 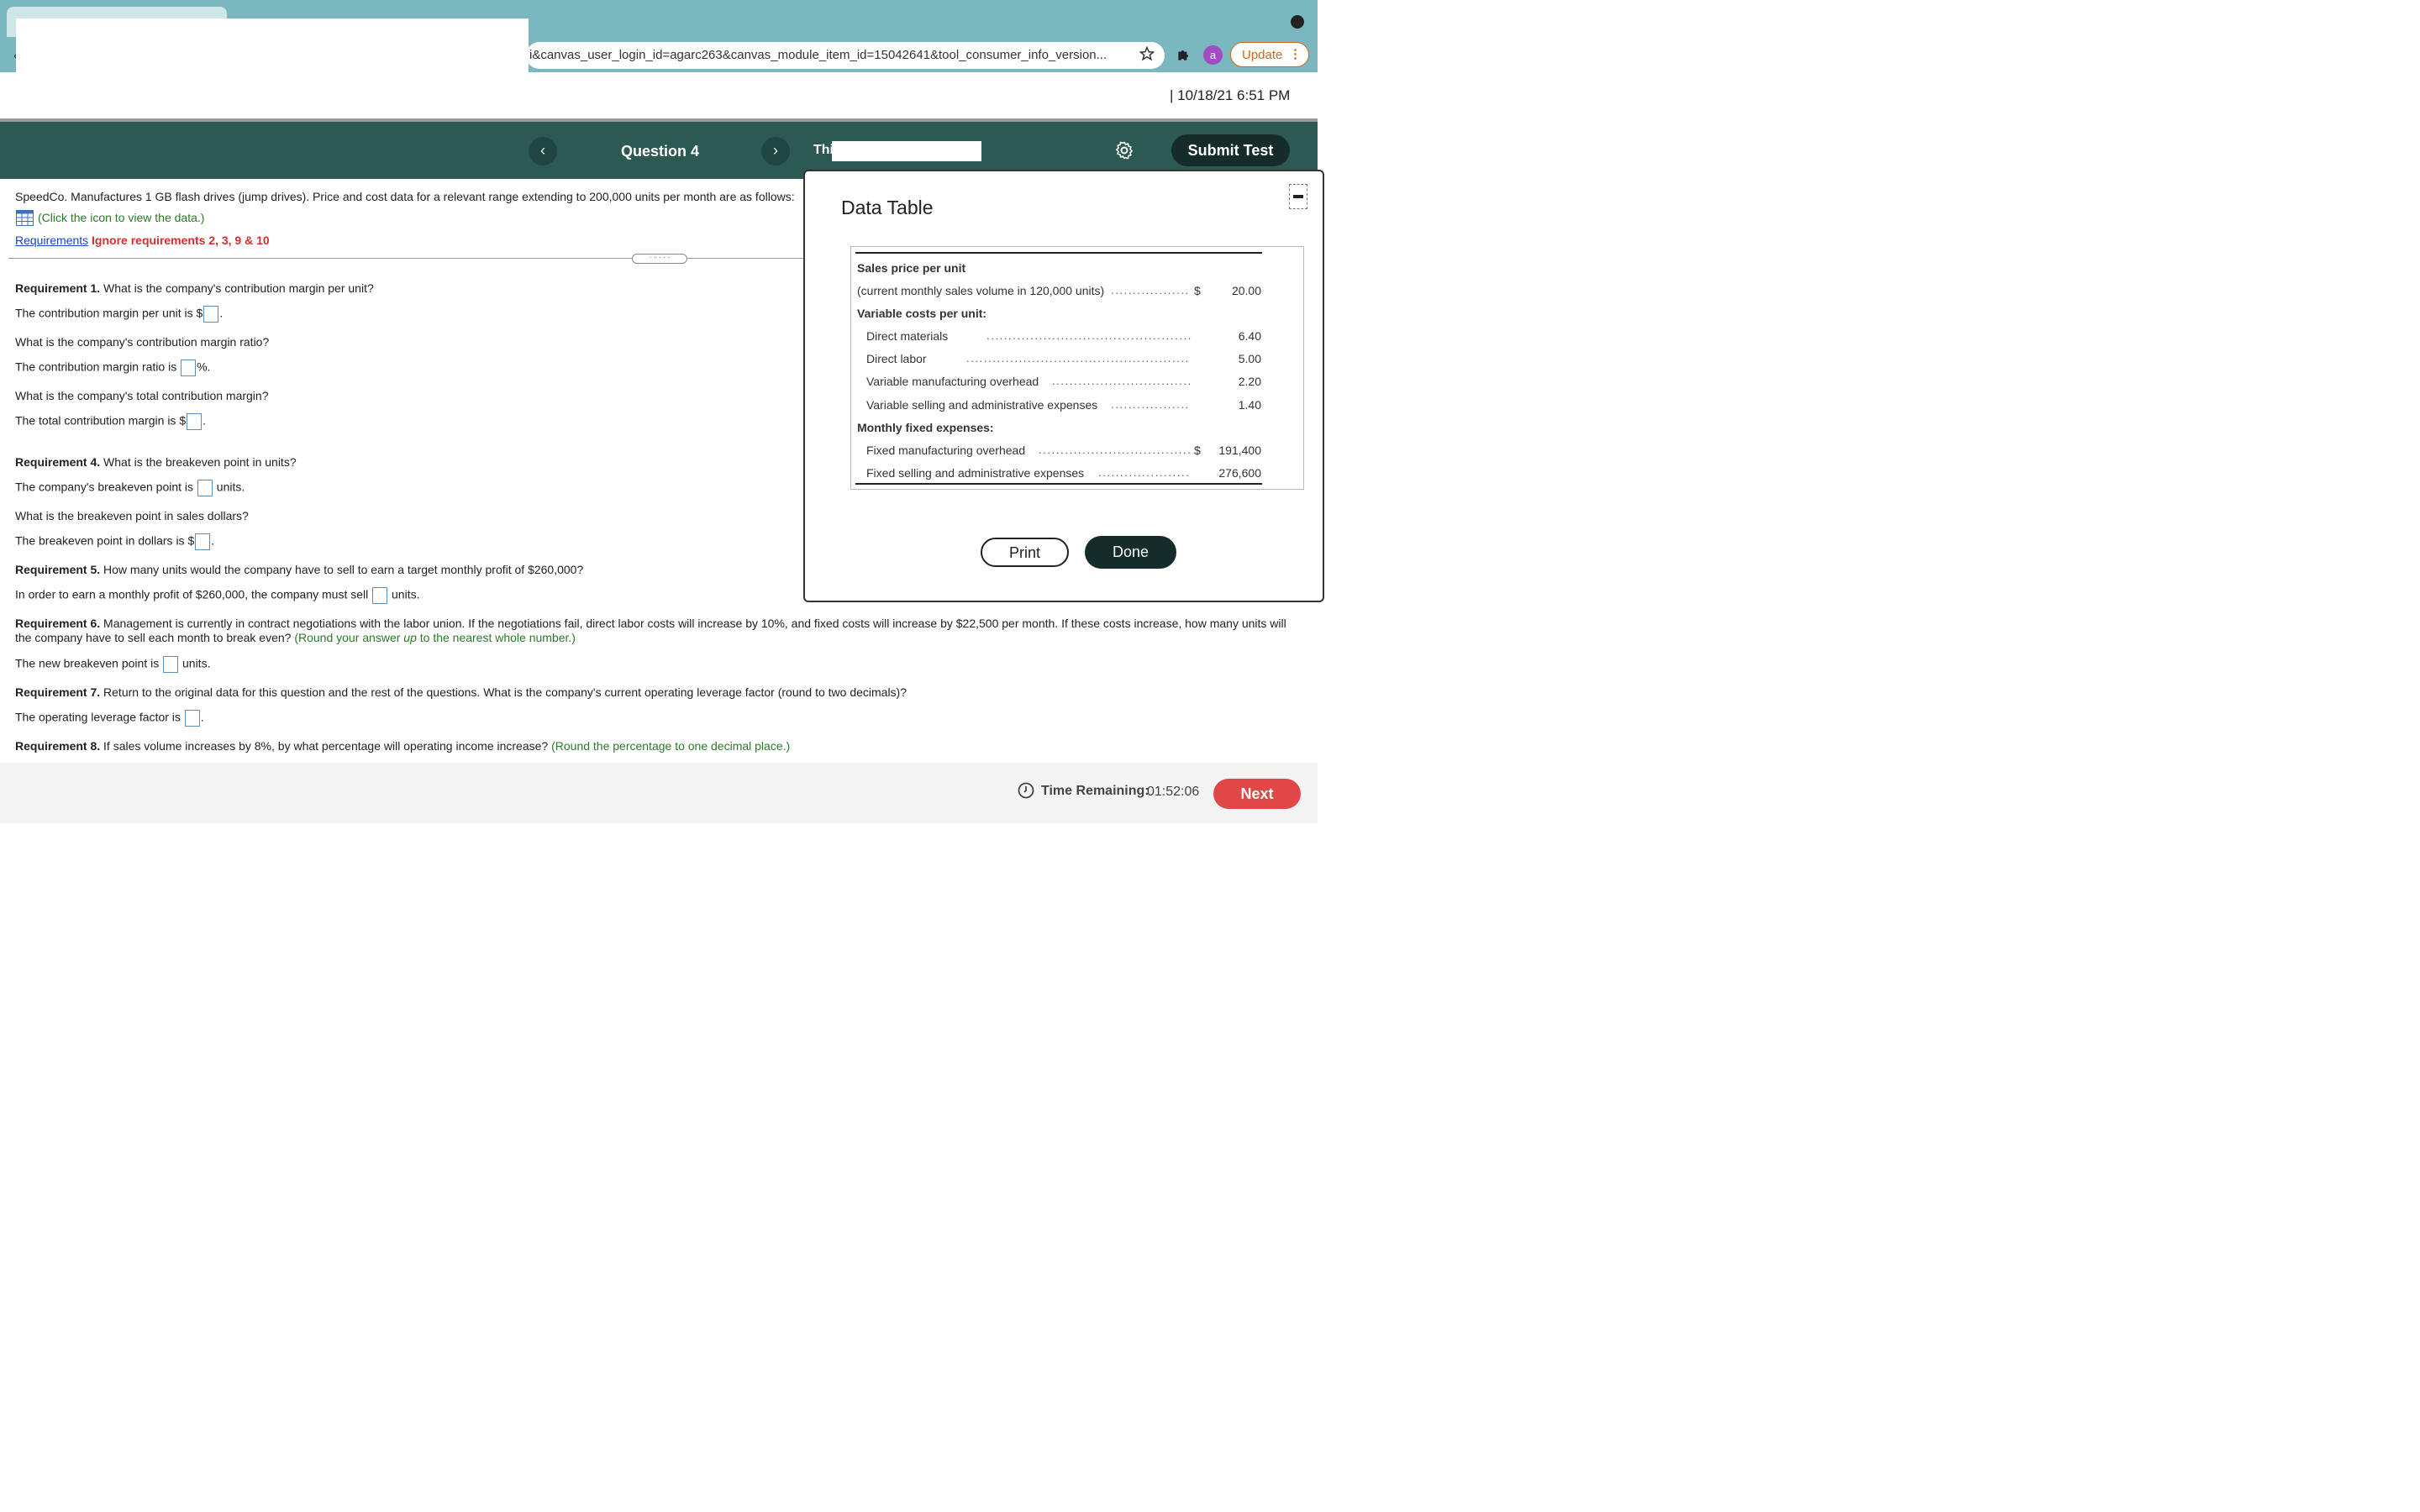 What do you see at coordinates (380, 595) in the screenshot?
I see `target-units-input` at bounding box center [380, 595].